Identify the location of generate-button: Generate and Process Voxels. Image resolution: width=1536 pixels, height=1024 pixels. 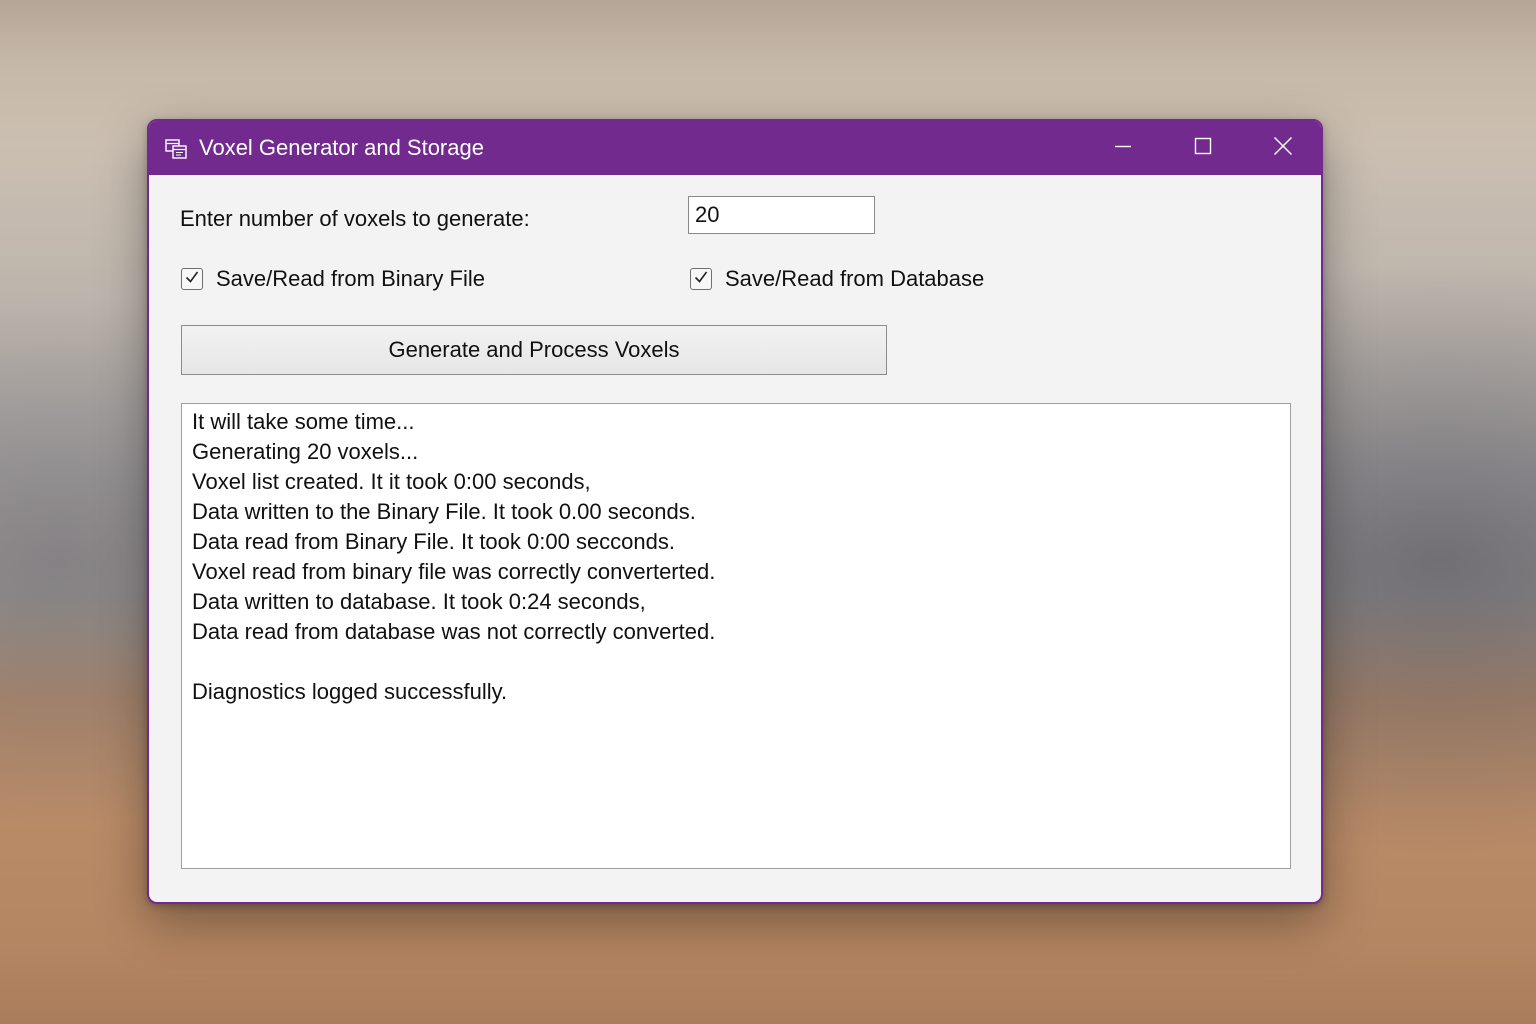
(534, 350).